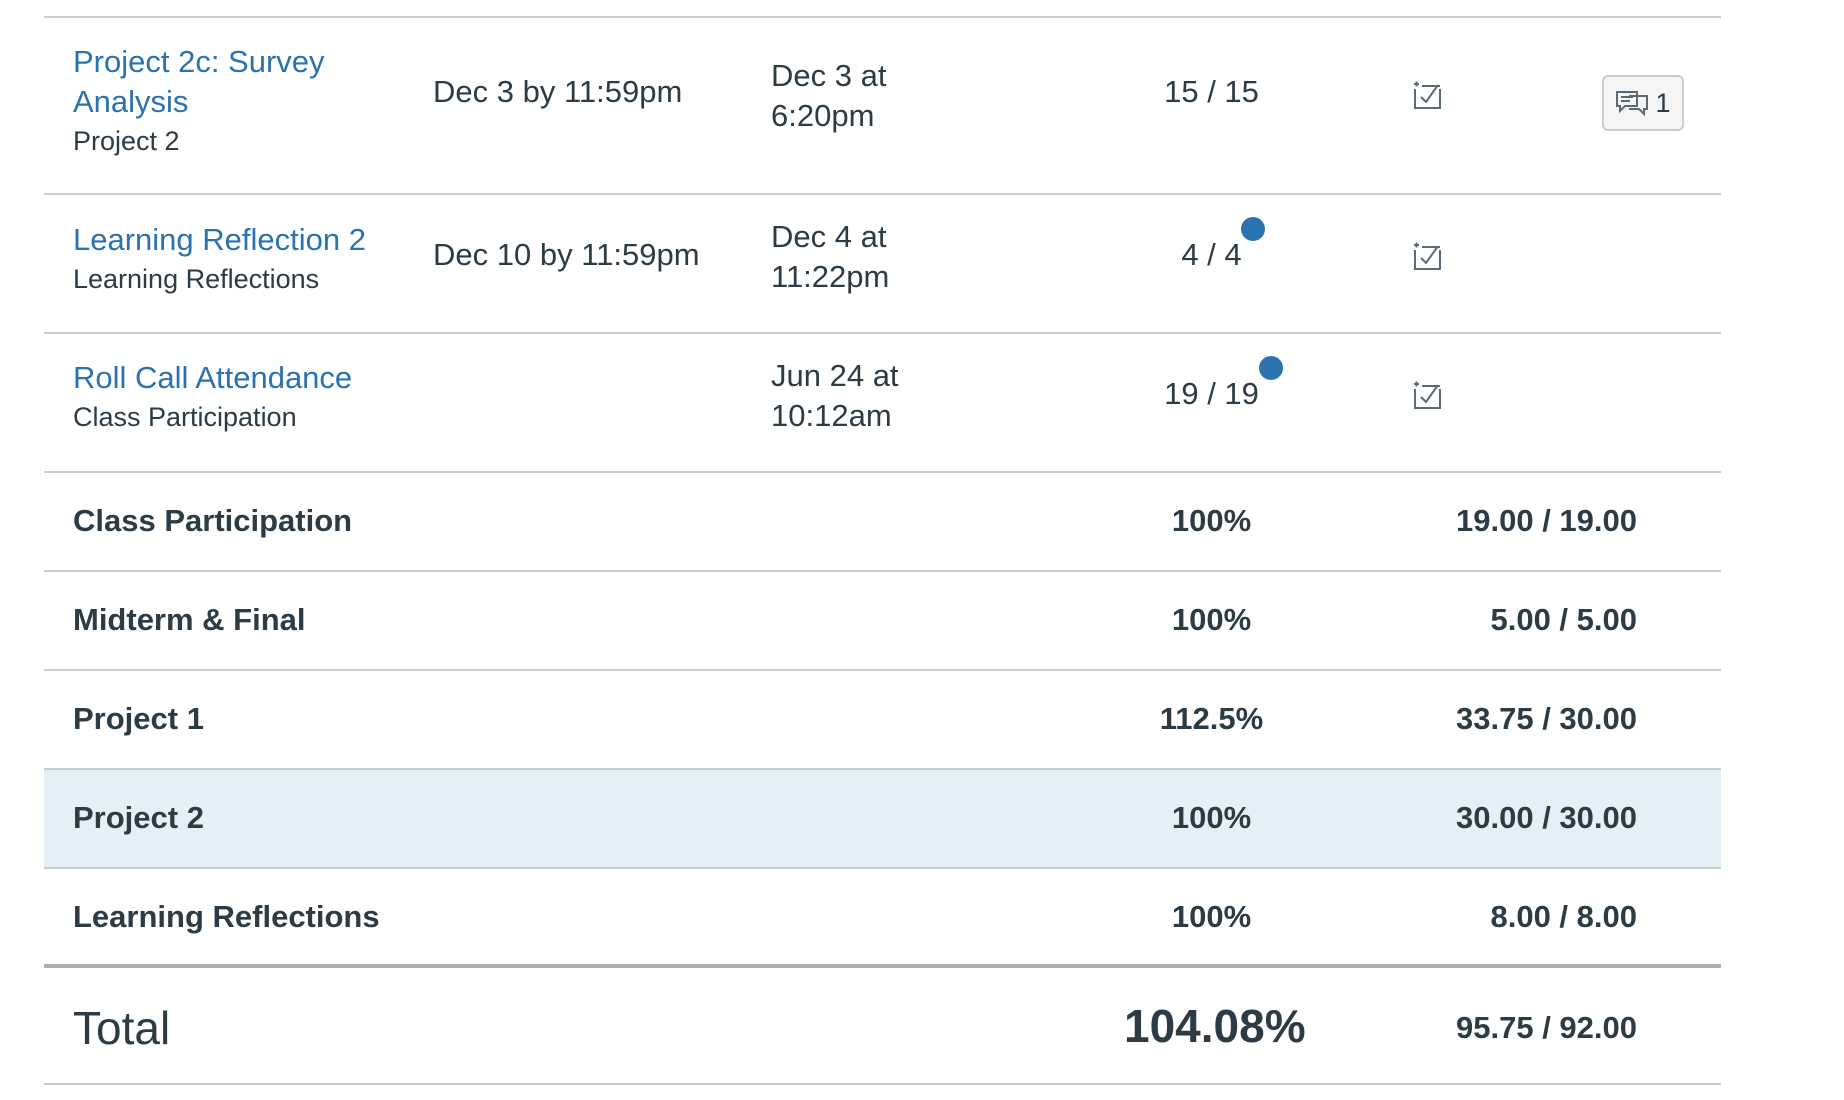 This screenshot has height=1100, width=1844. What do you see at coordinates (882, 522) in the screenshot?
I see `group-row-class-participation: Class Participation 100% 19.00 / 19.00` at bounding box center [882, 522].